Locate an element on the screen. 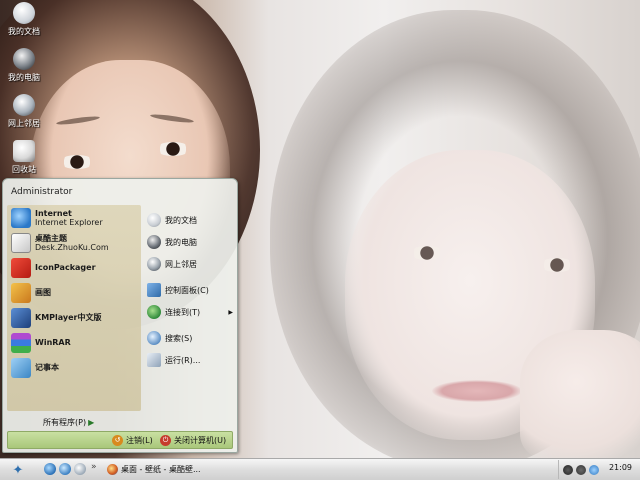 The width and height of the screenshot is (640, 480). place-label: 我的电脑 is located at coordinates (181, 242).